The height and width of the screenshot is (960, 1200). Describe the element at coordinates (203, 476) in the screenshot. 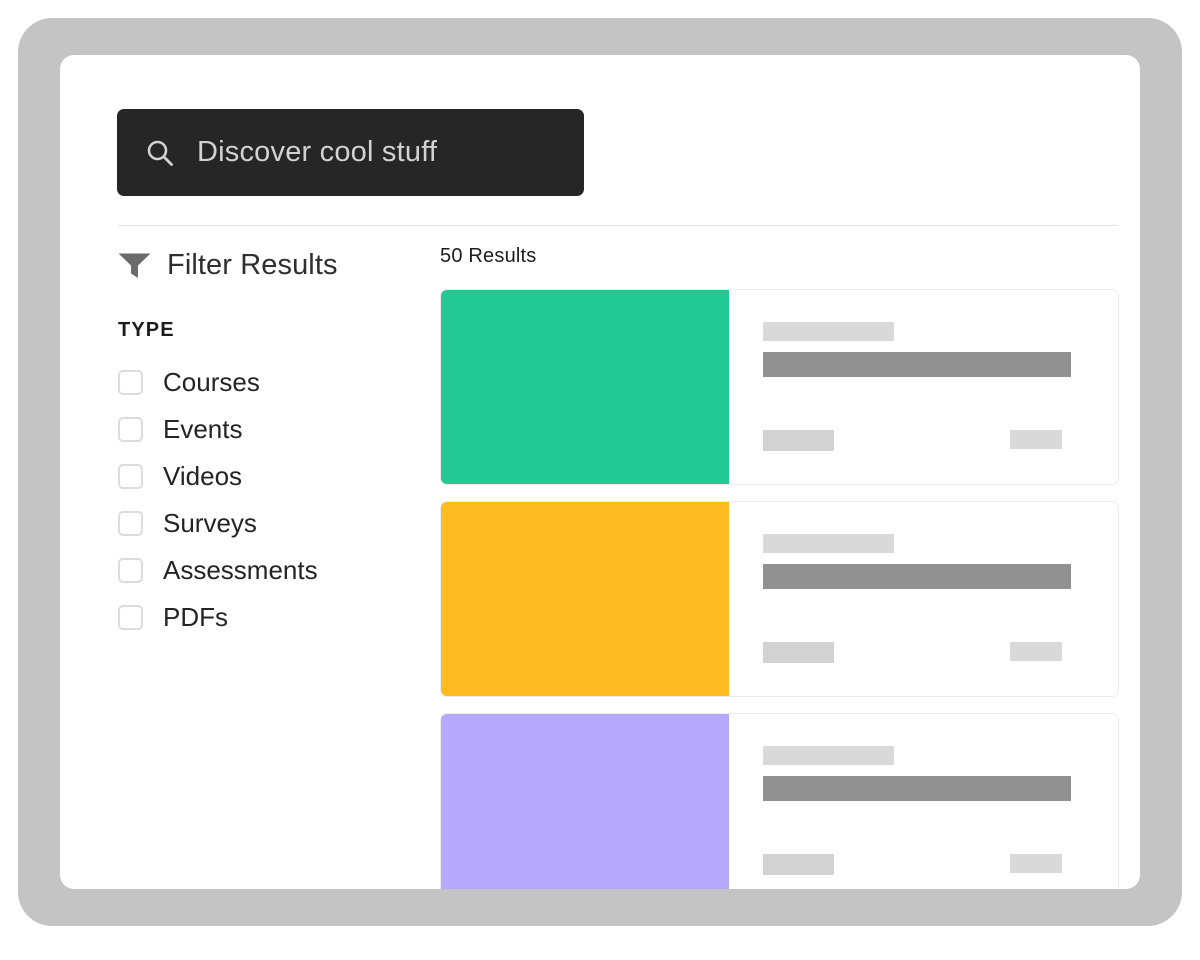

I see `filter-option-label: Videos` at that location.